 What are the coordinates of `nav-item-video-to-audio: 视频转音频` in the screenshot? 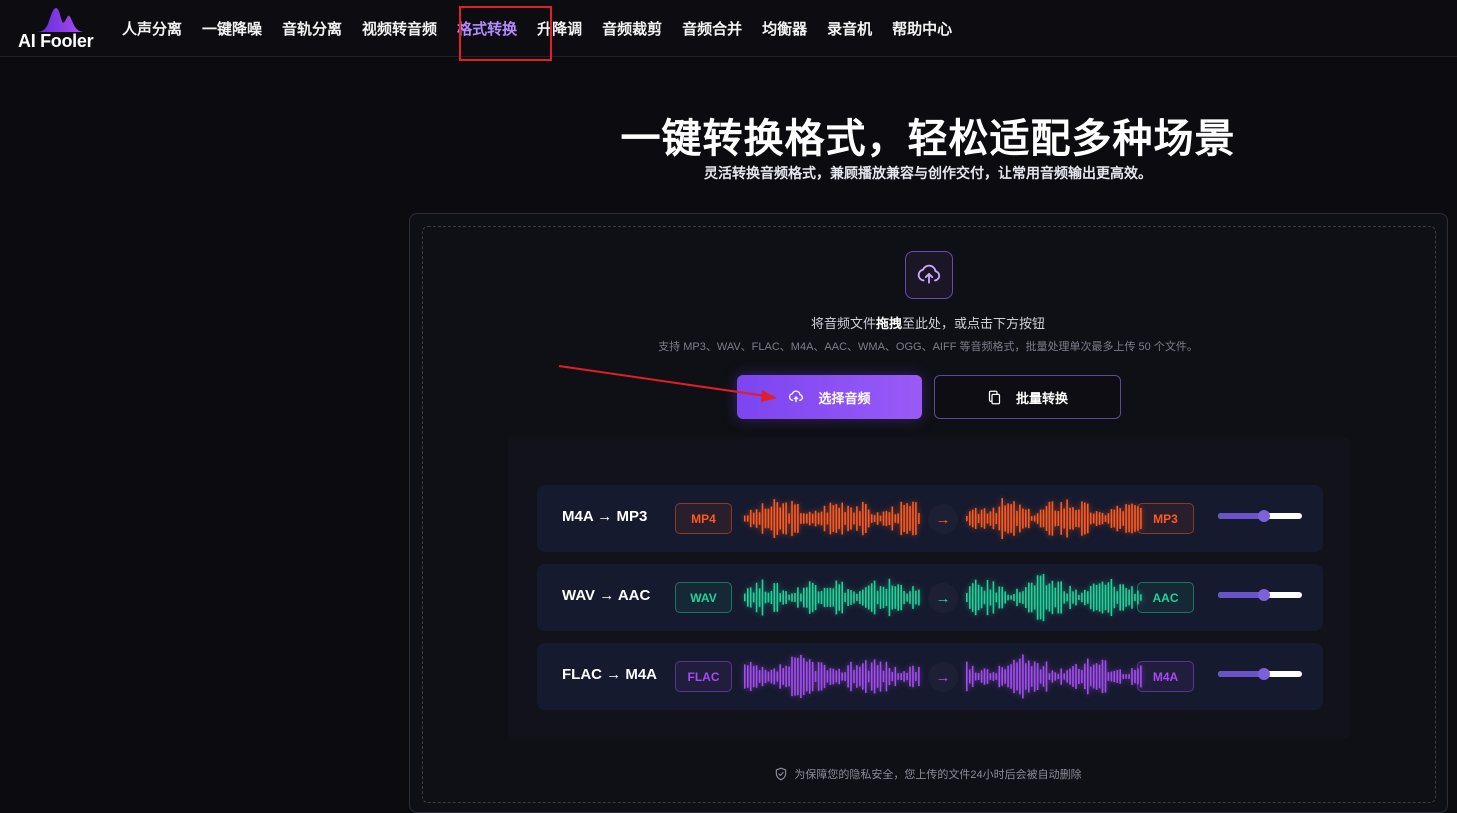 It's located at (399, 28).